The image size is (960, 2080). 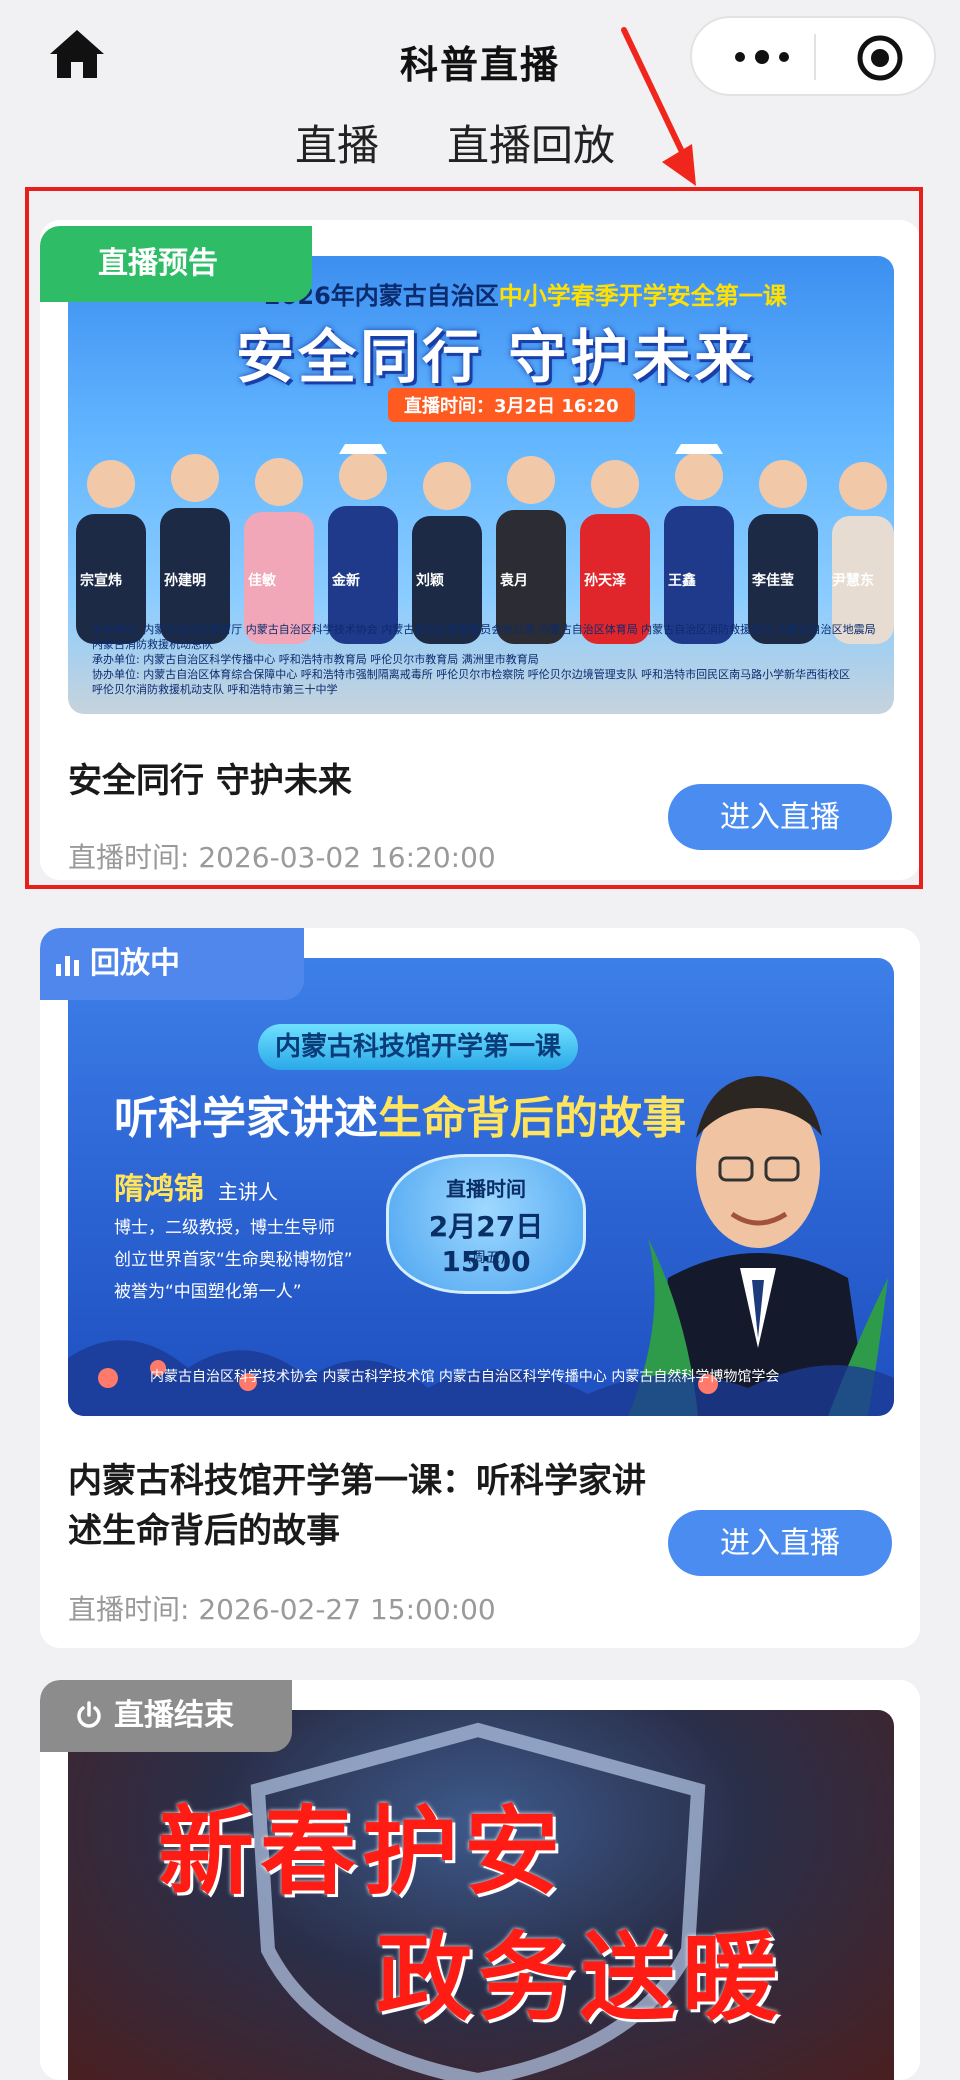 I want to click on banner-line-2: 政务送暖, so click(x=580, y=1978).